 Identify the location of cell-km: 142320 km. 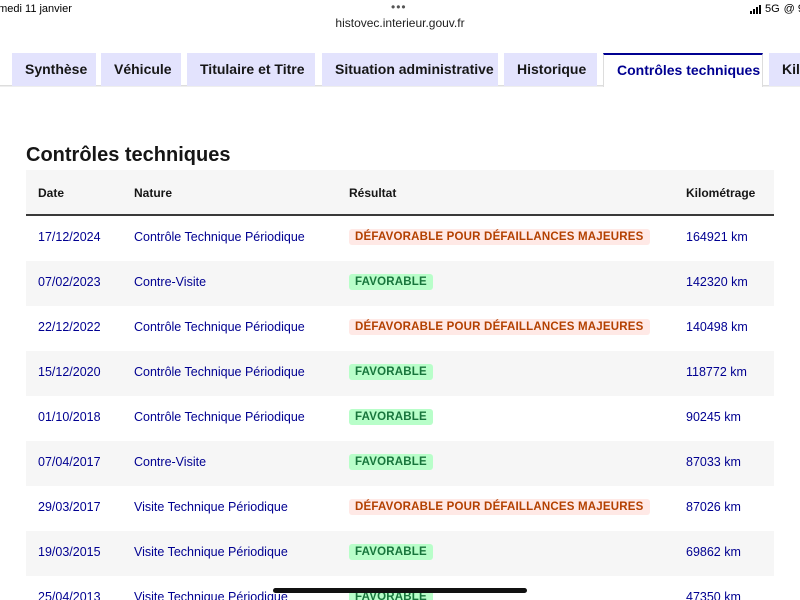
(717, 282).